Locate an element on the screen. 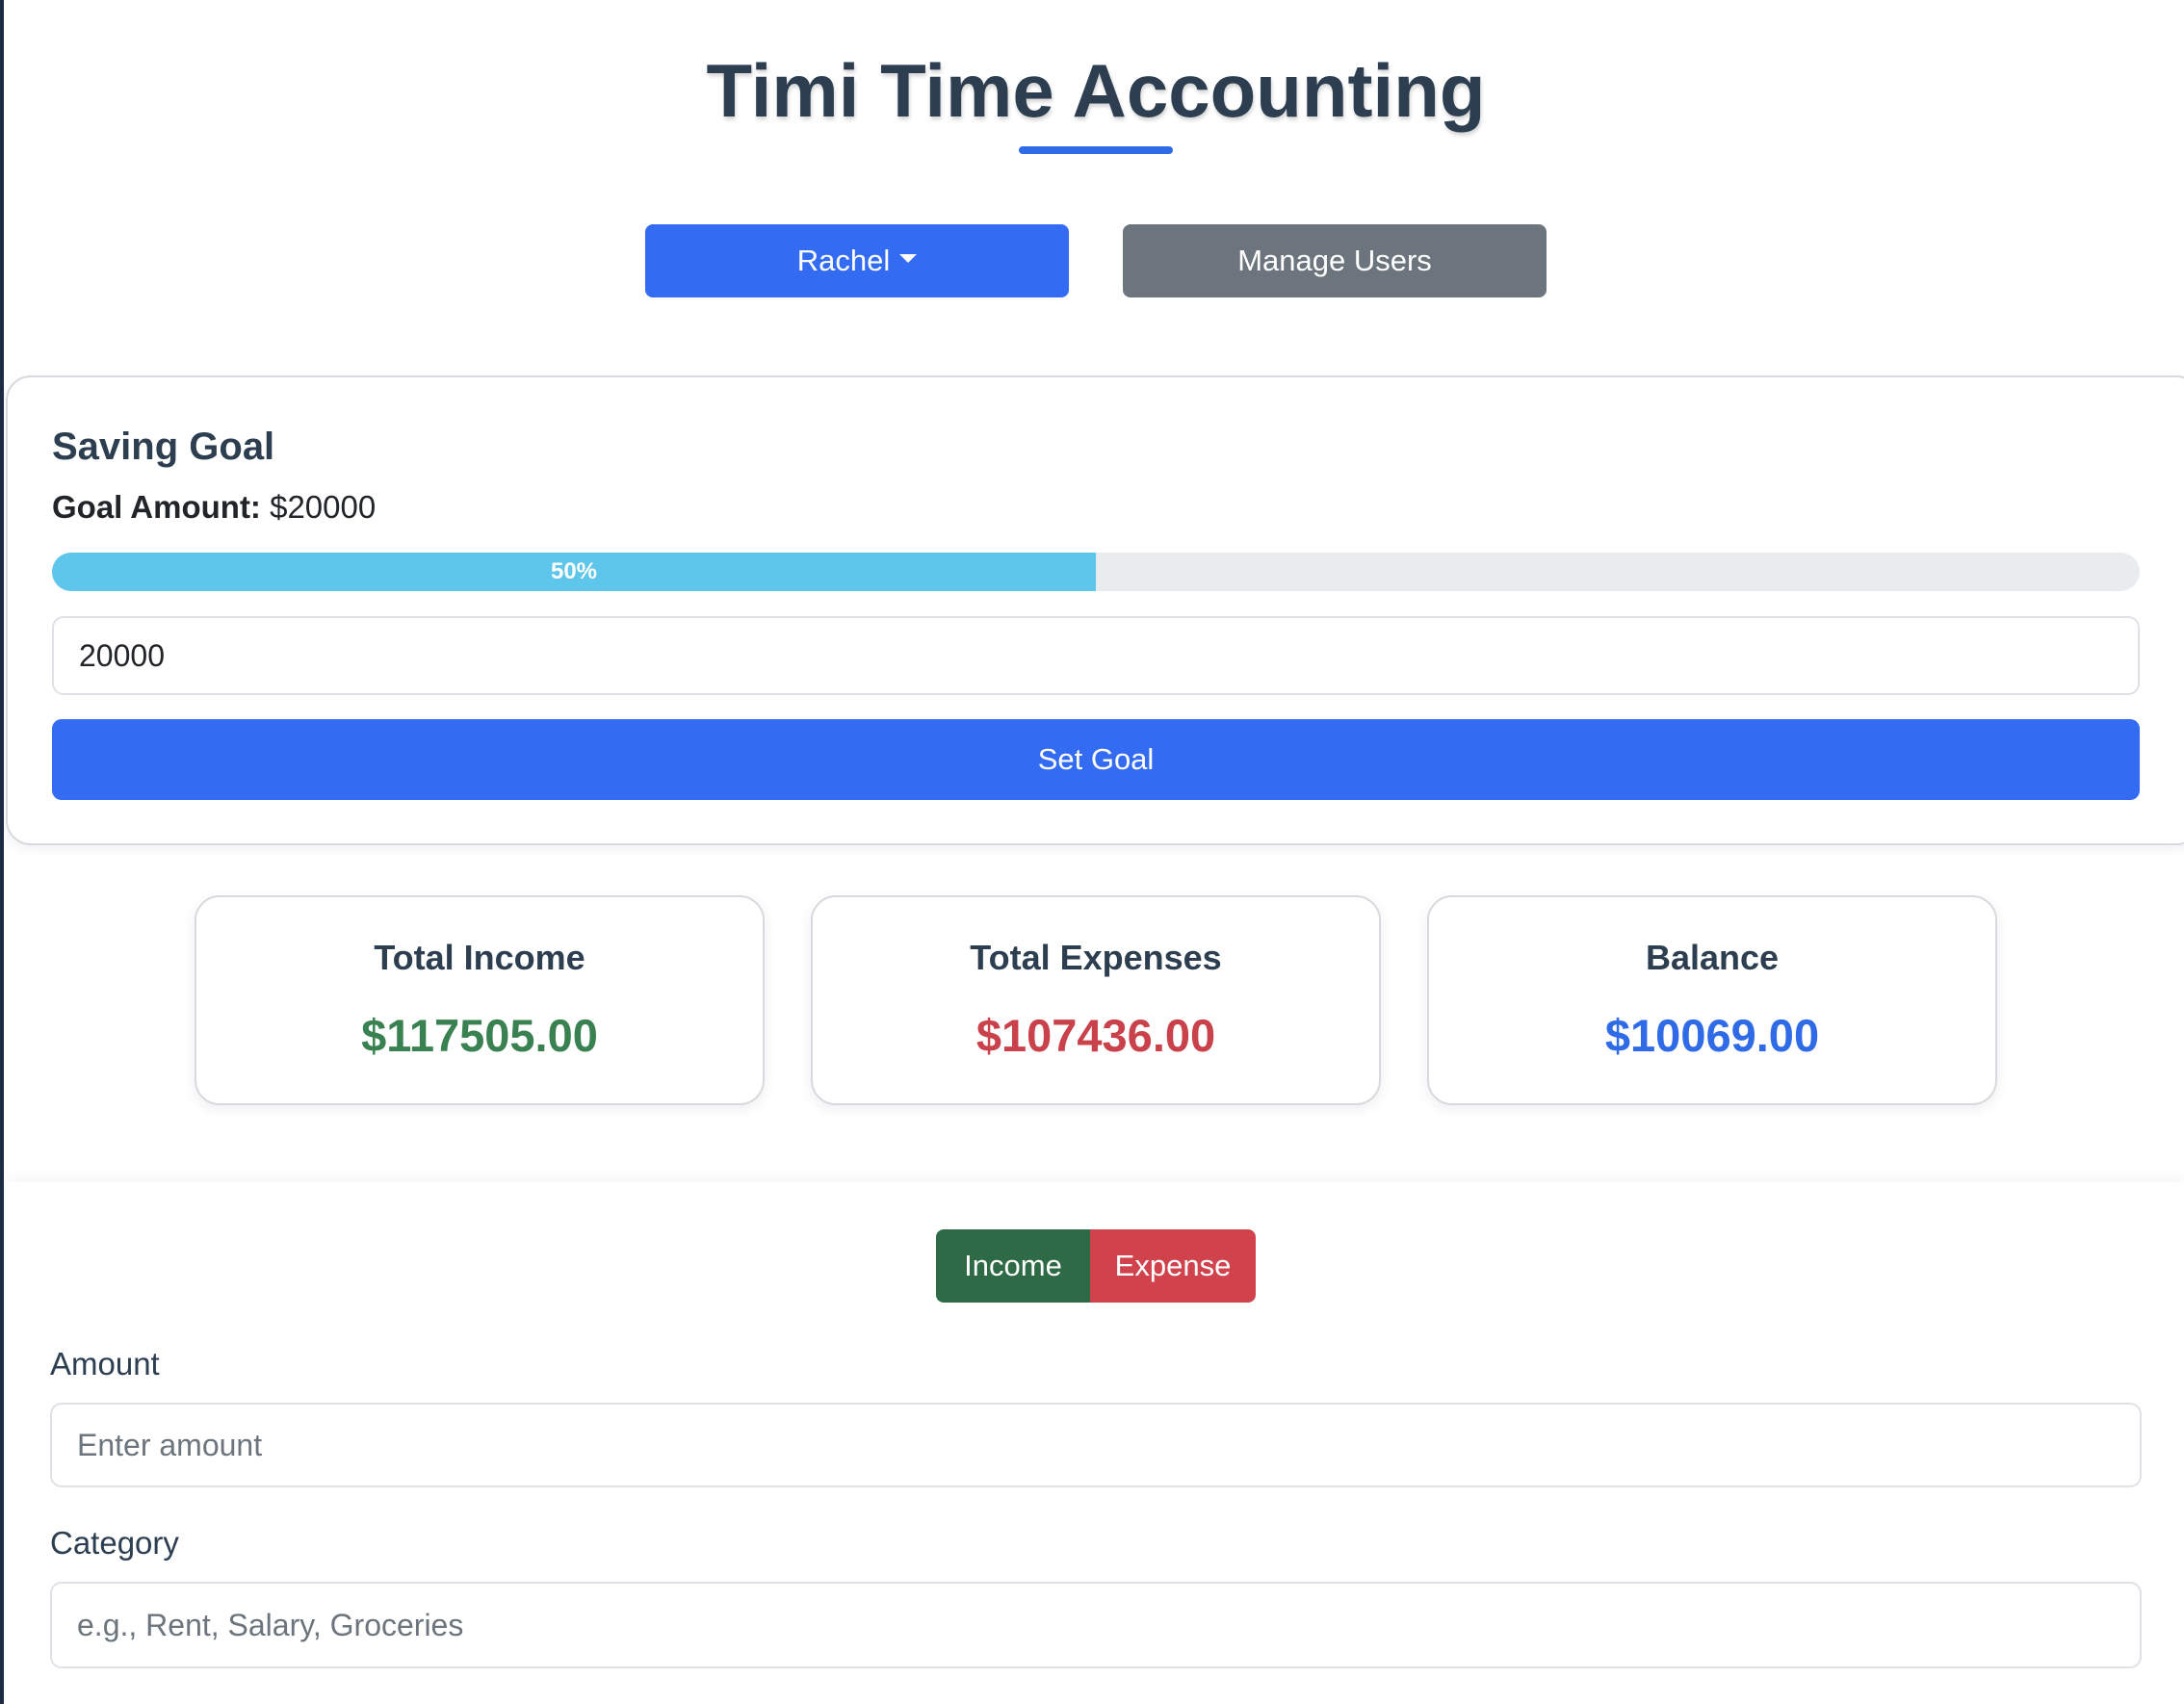 This screenshot has height=1704, width=2184. goal-amount-line: Goal Amount: $20000 is located at coordinates (214, 507).